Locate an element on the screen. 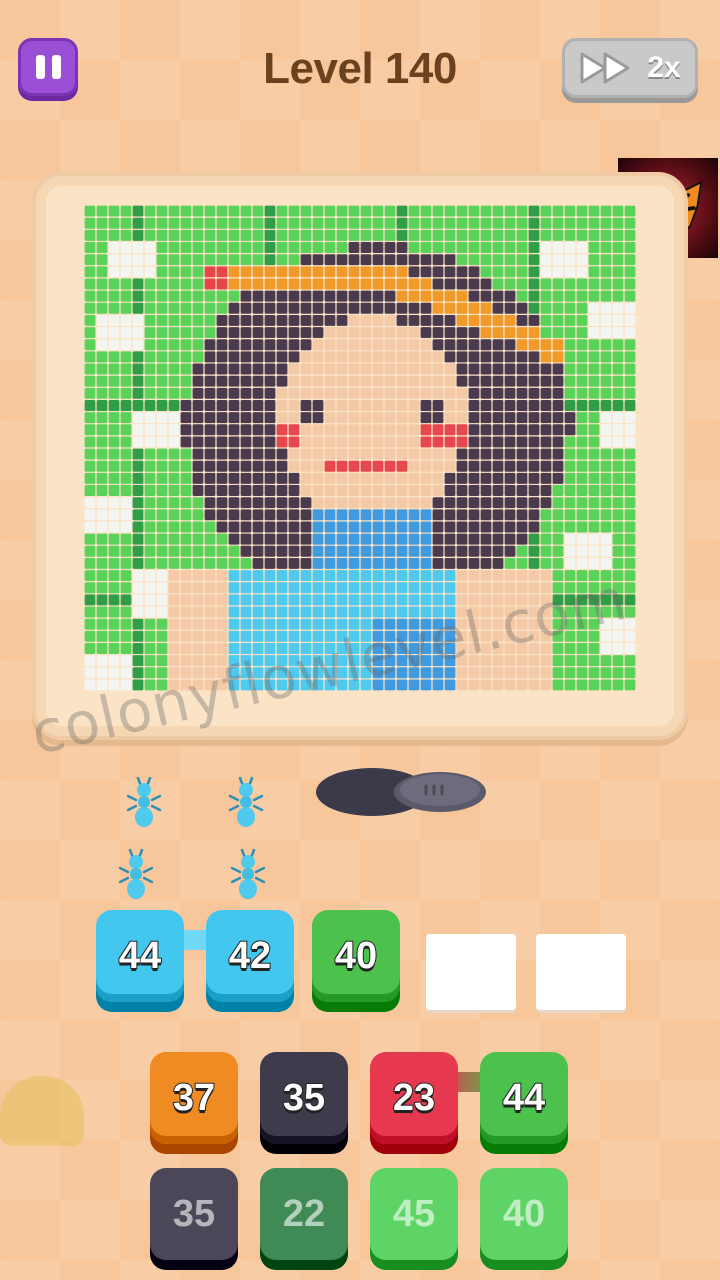  queue-tile: 42 is located at coordinates (250, 956).